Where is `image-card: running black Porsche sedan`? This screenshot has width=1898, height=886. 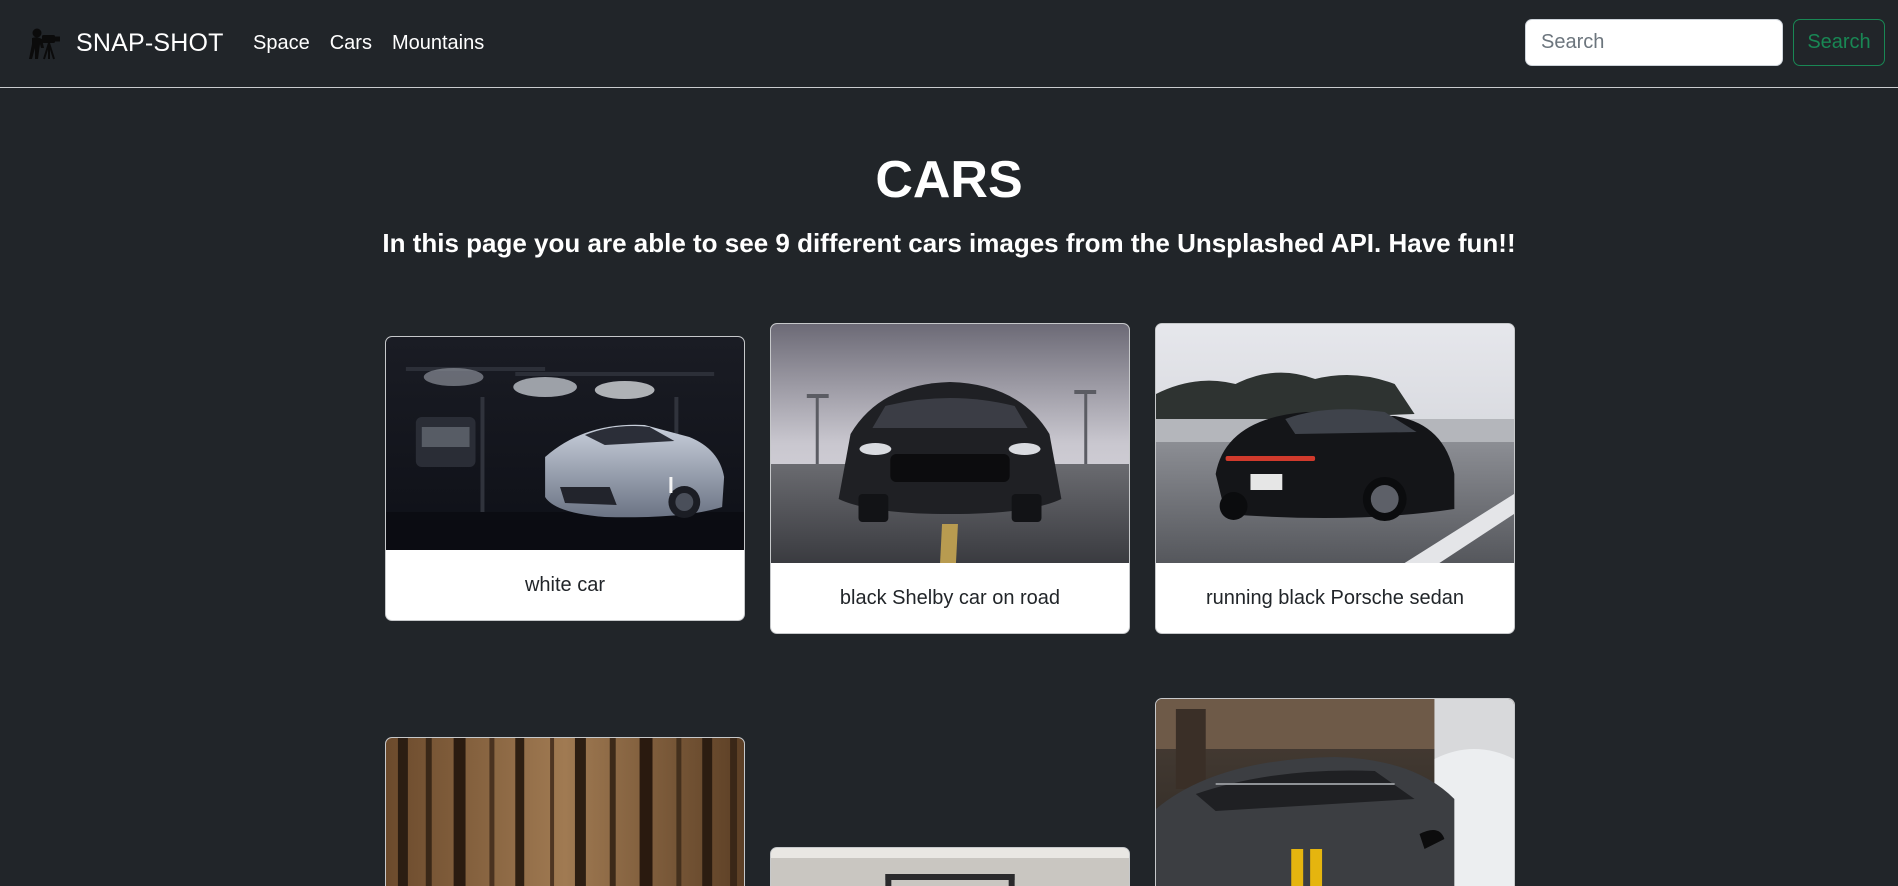
image-card: running black Porsche sedan is located at coordinates (1335, 478).